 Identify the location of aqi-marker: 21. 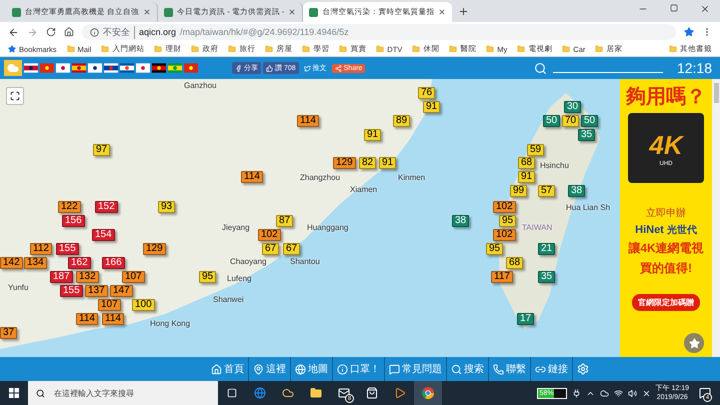
(547, 249).